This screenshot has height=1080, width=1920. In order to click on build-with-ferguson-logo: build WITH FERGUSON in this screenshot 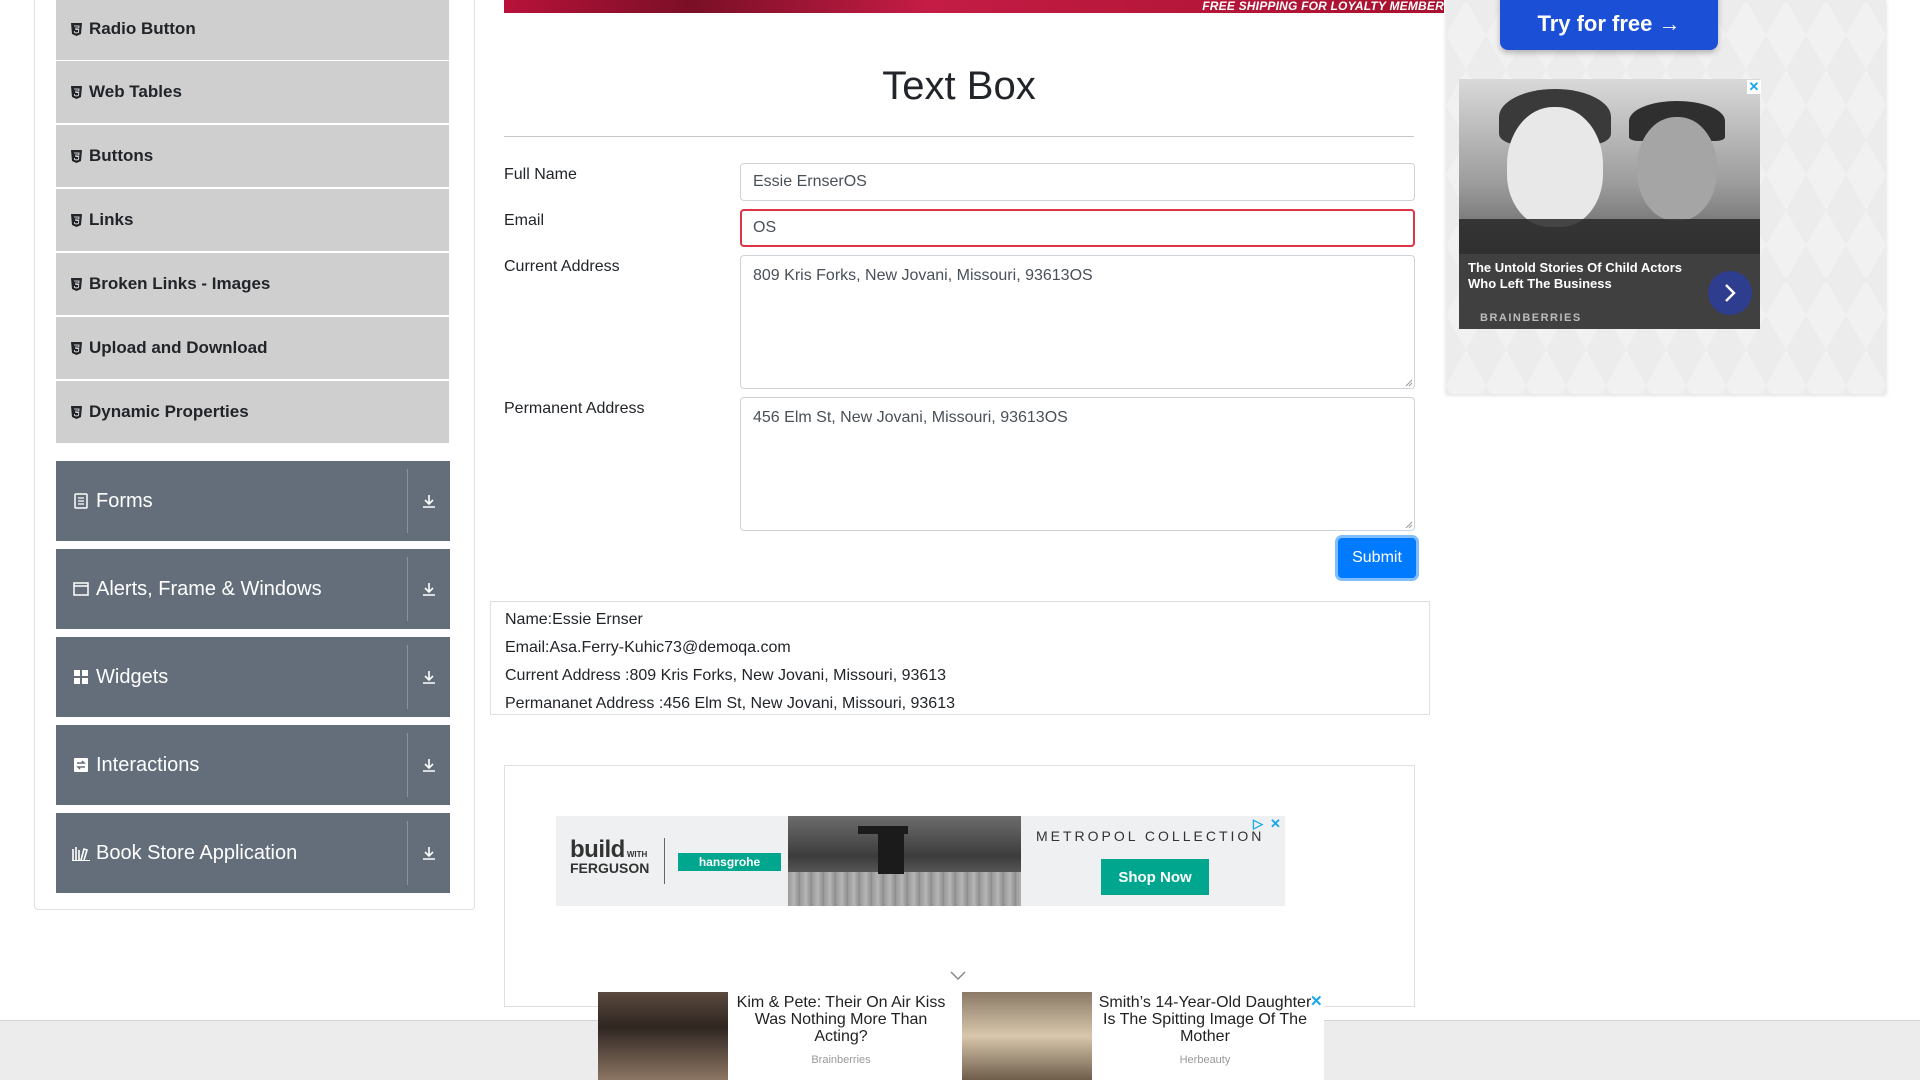, I will do `click(610, 856)`.